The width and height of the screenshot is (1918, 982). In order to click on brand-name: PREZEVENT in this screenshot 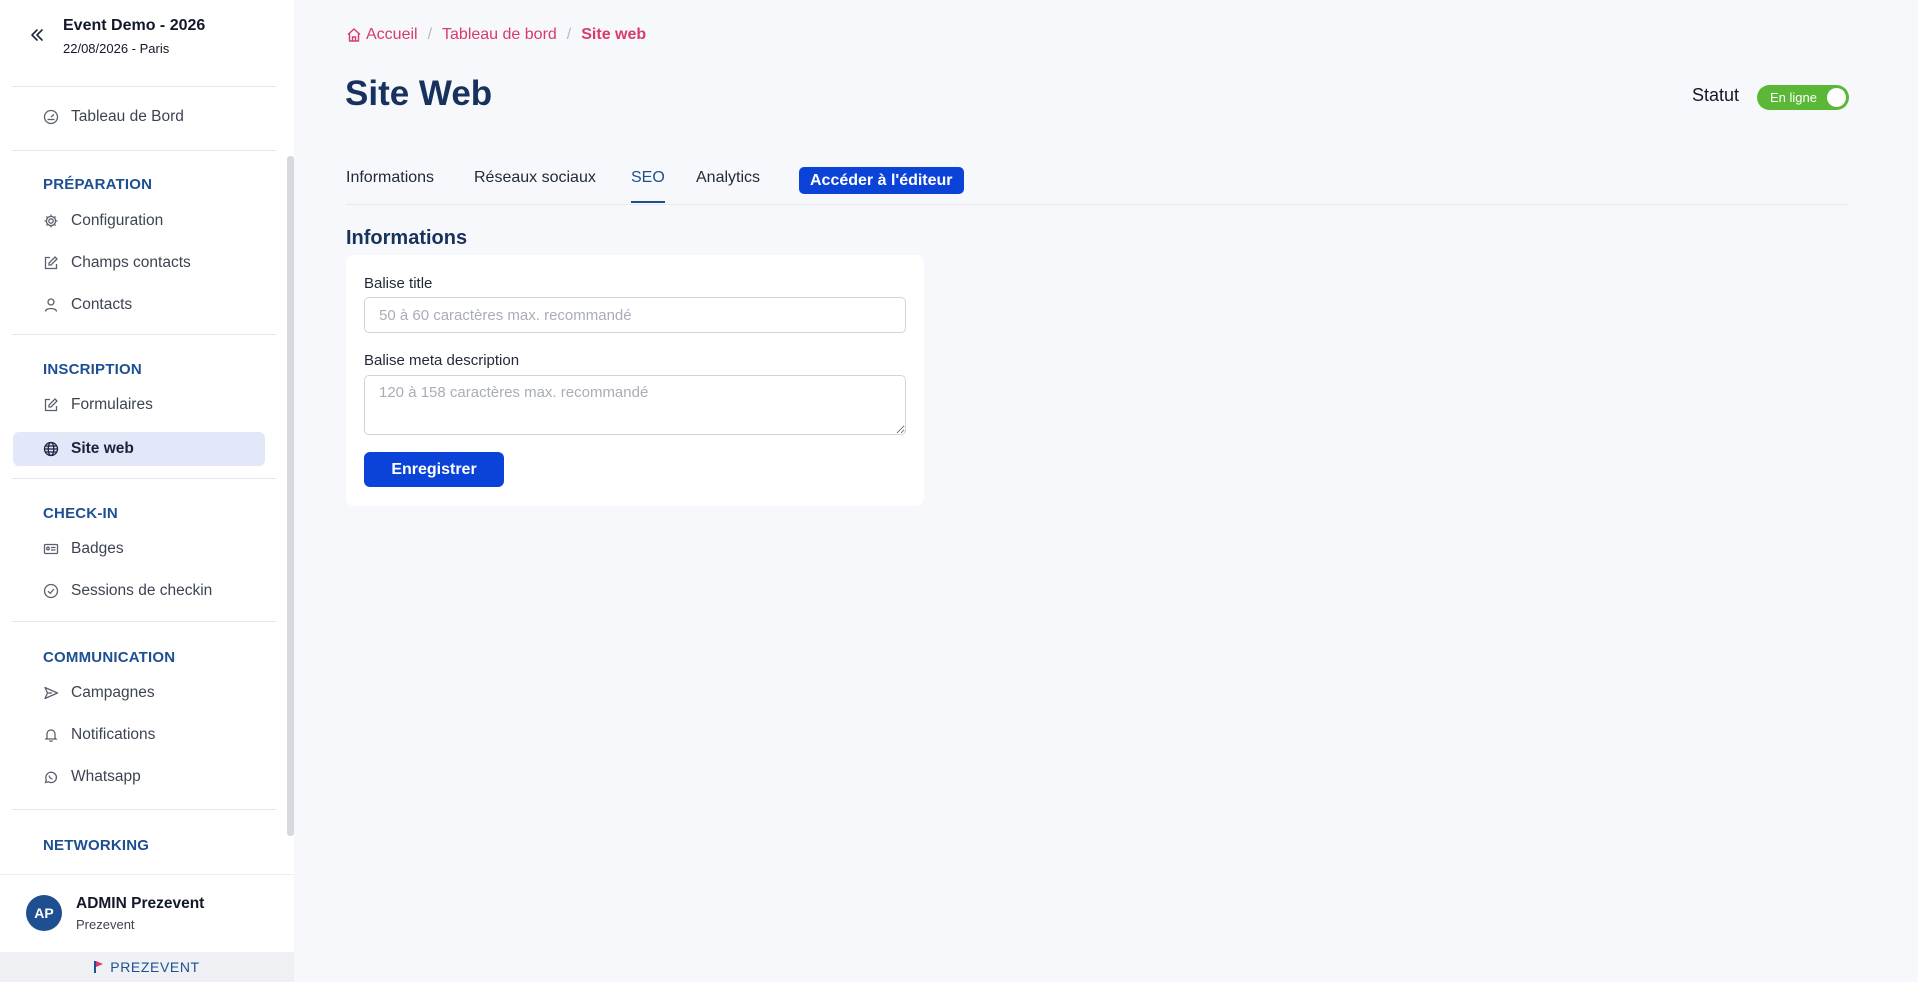, I will do `click(155, 967)`.